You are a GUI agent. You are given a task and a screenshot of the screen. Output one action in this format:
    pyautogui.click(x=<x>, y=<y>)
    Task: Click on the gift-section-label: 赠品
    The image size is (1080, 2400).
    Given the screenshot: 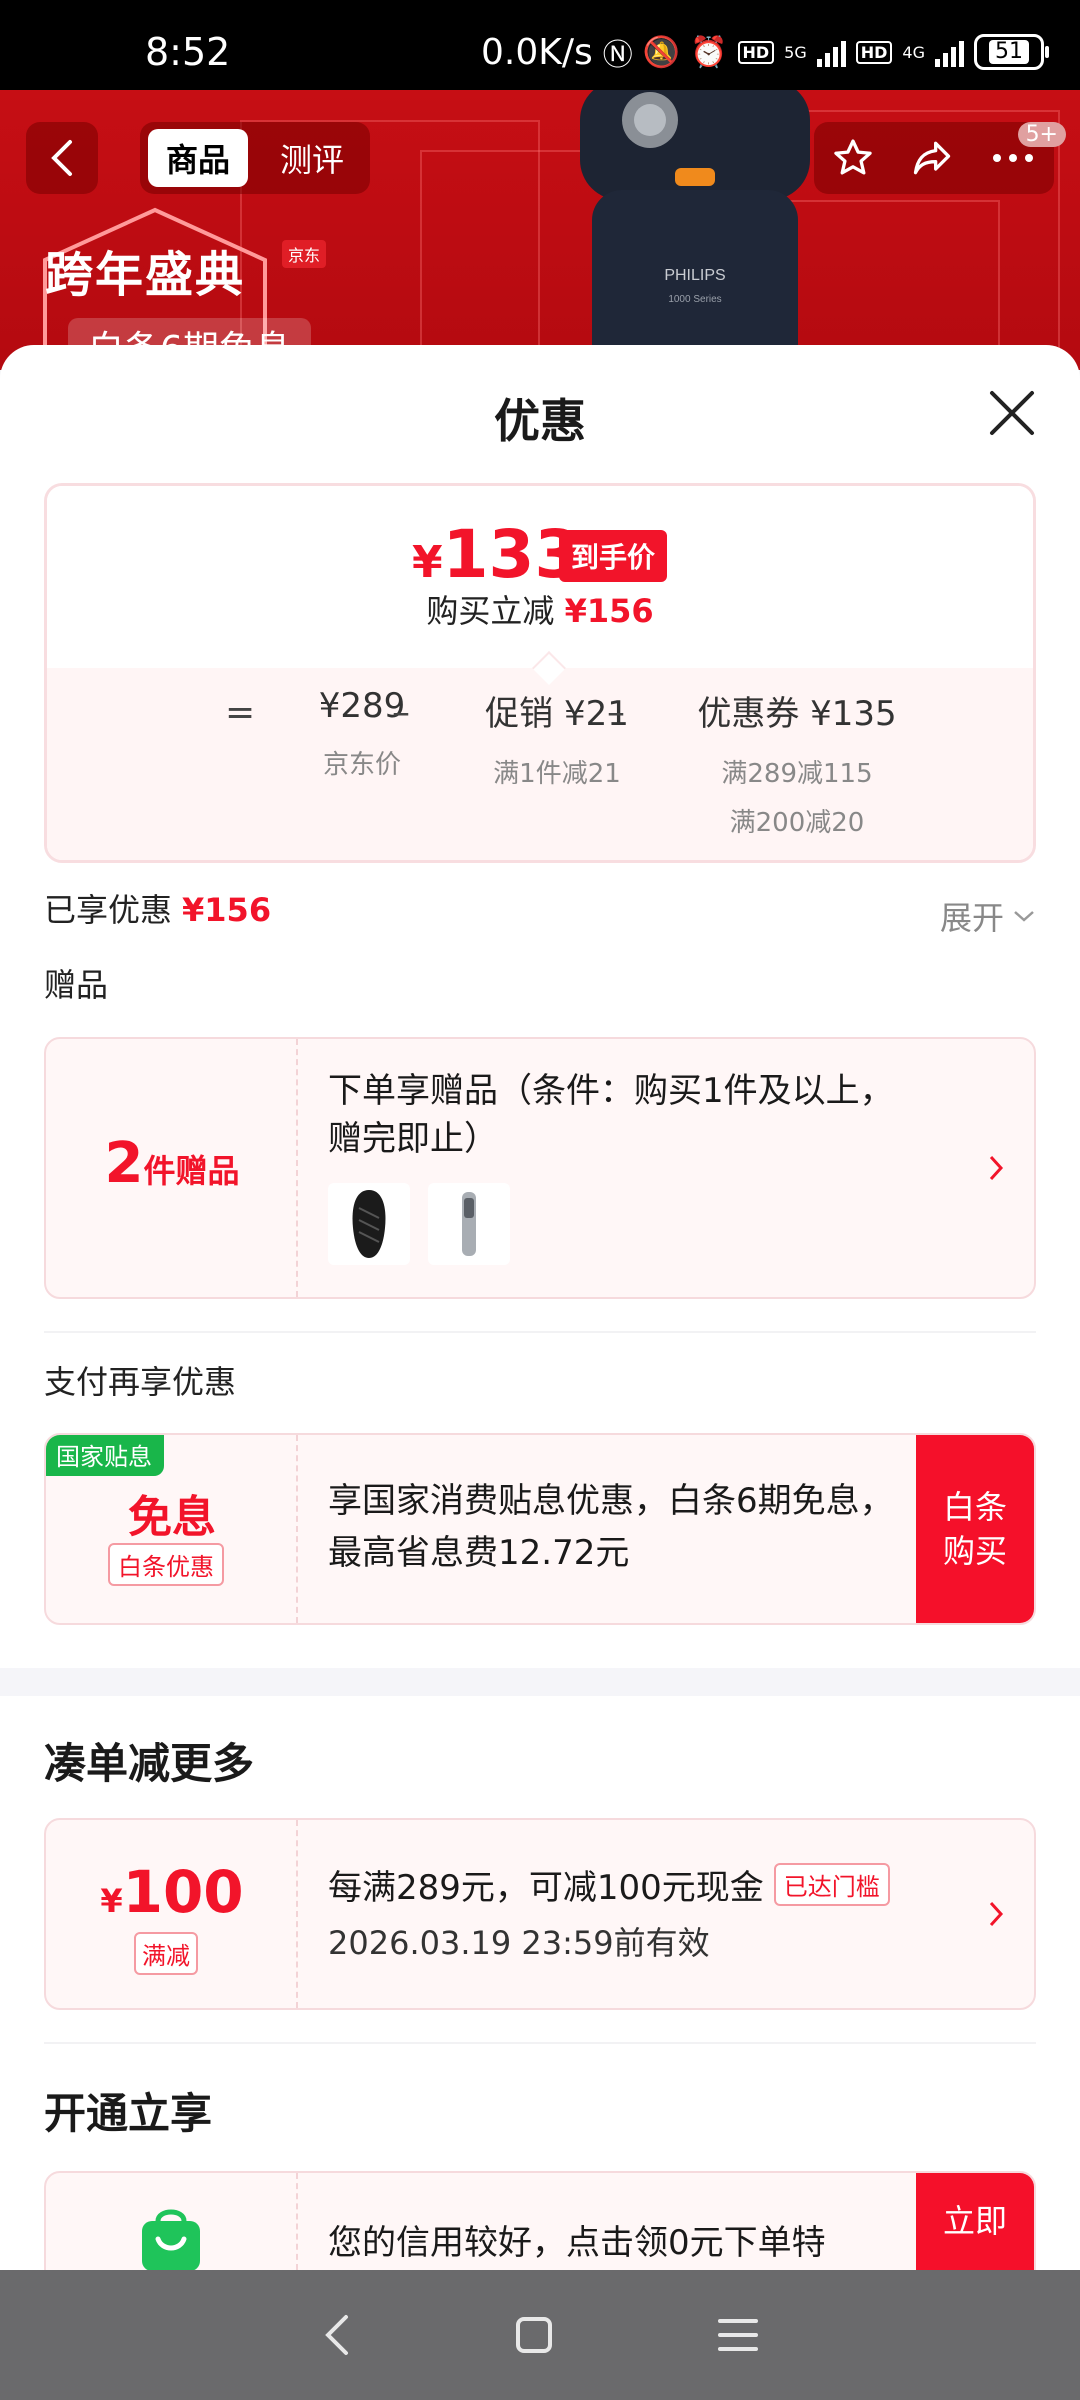 What is the action you would take?
    pyautogui.click(x=76, y=985)
    